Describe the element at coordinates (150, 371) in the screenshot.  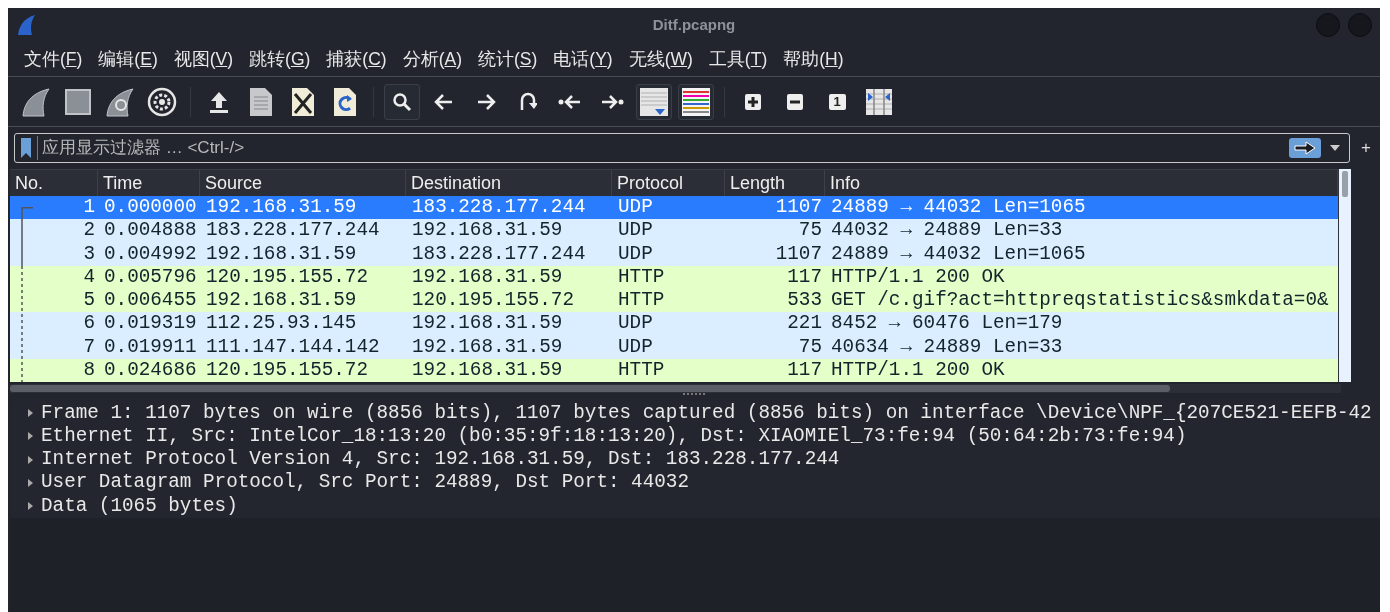
I see `table-cell-text: 0.024686` at that location.